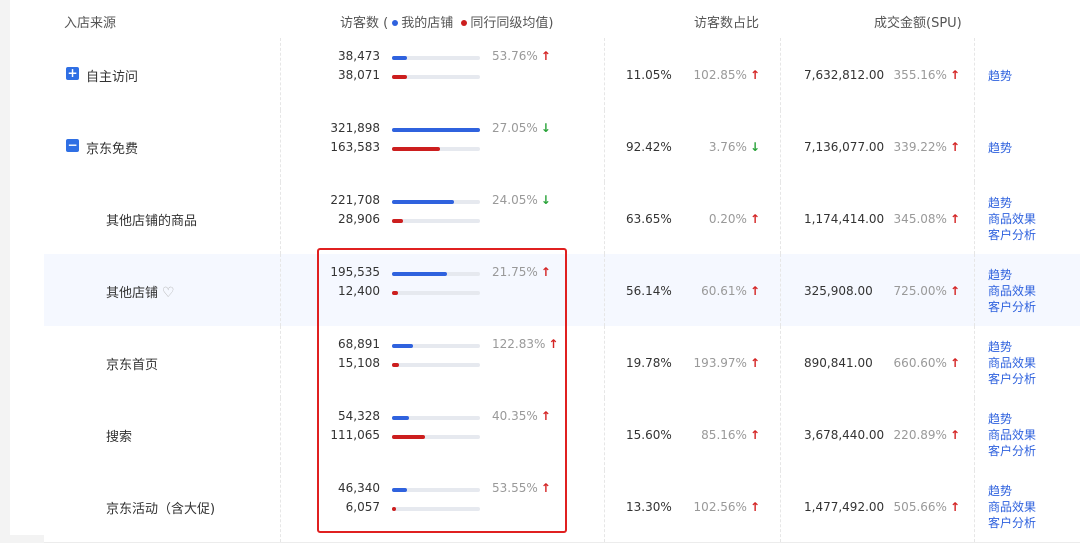 The image size is (1080, 543). I want to click on visitor-share: 15.60%, so click(649, 435).